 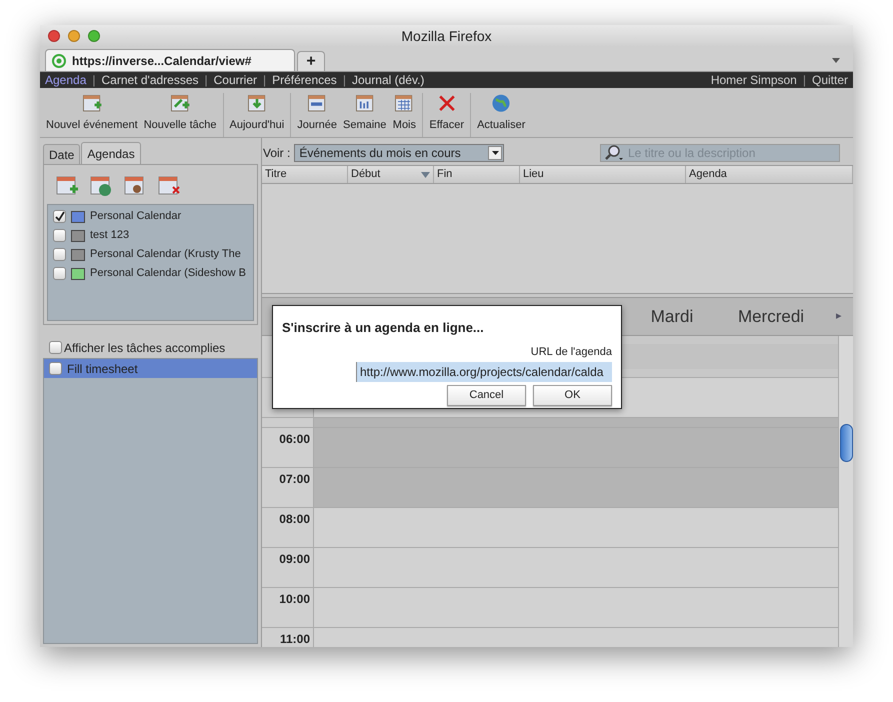 What do you see at coordinates (170, 60) in the screenshot?
I see `browser-tab: https://inverse...Calendar/view#` at bounding box center [170, 60].